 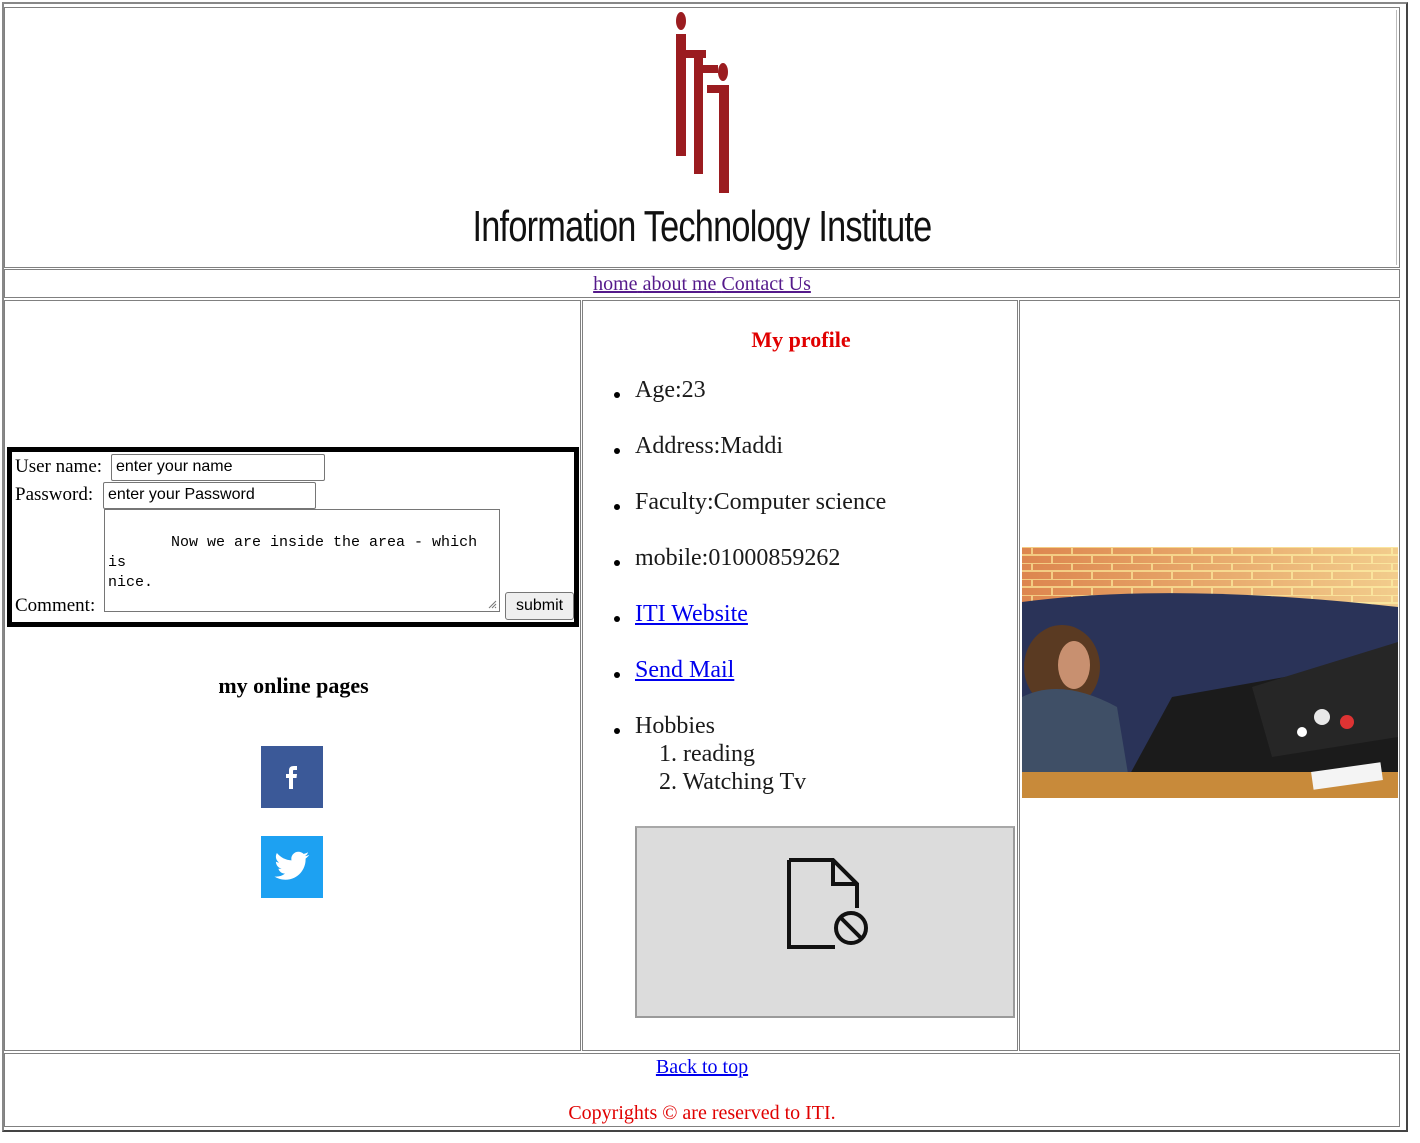 I want to click on nav-bar: home about me Contact Us, so click(x=702, y=283).